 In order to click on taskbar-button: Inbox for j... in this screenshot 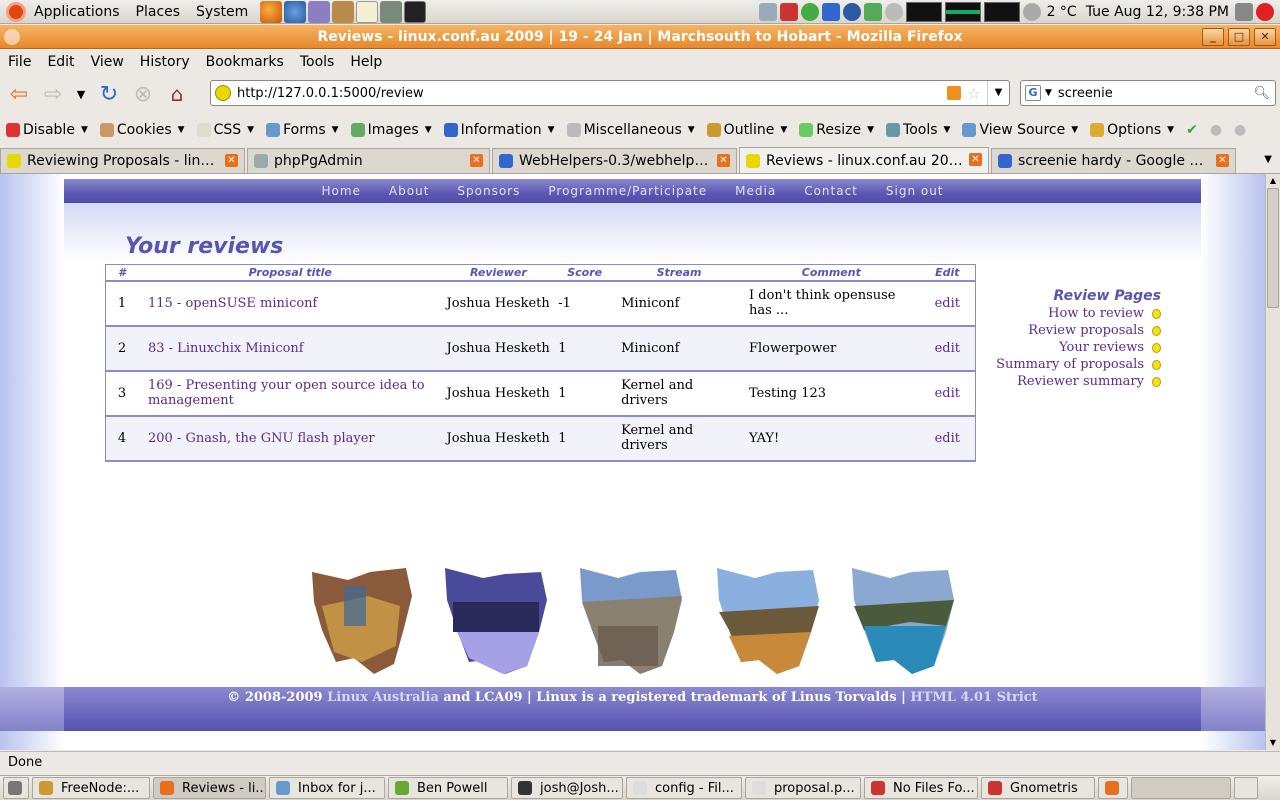, I will do `click(327, 788)`.